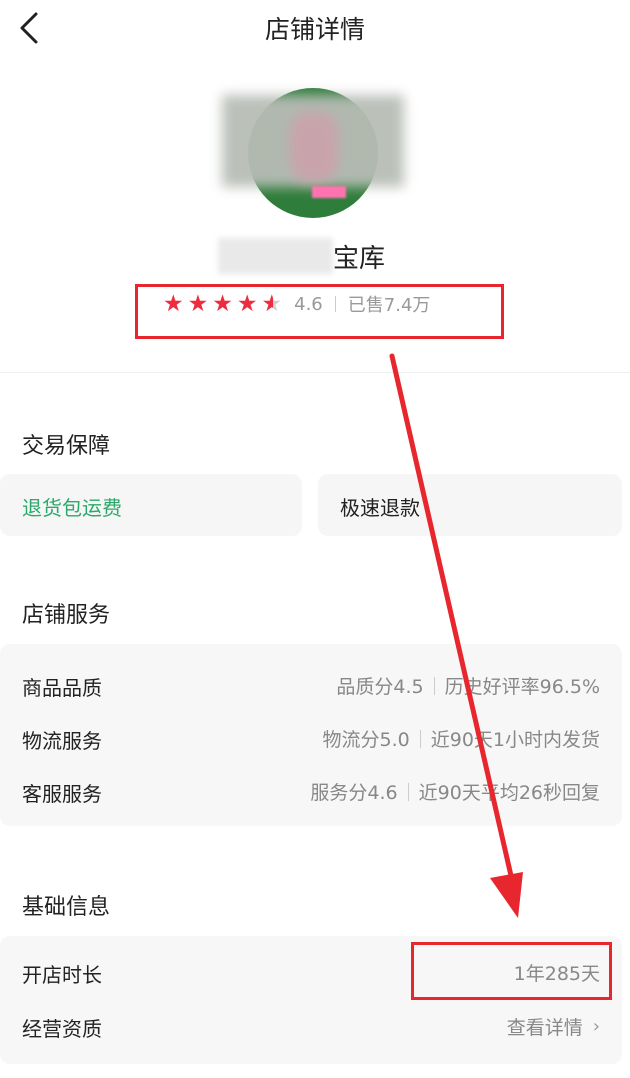 The height and width of the screenshot is (1078, 630). Describe the element at coordinates (456, 635) in the screenshot. I see `annotation-arrow-icon` at that location.